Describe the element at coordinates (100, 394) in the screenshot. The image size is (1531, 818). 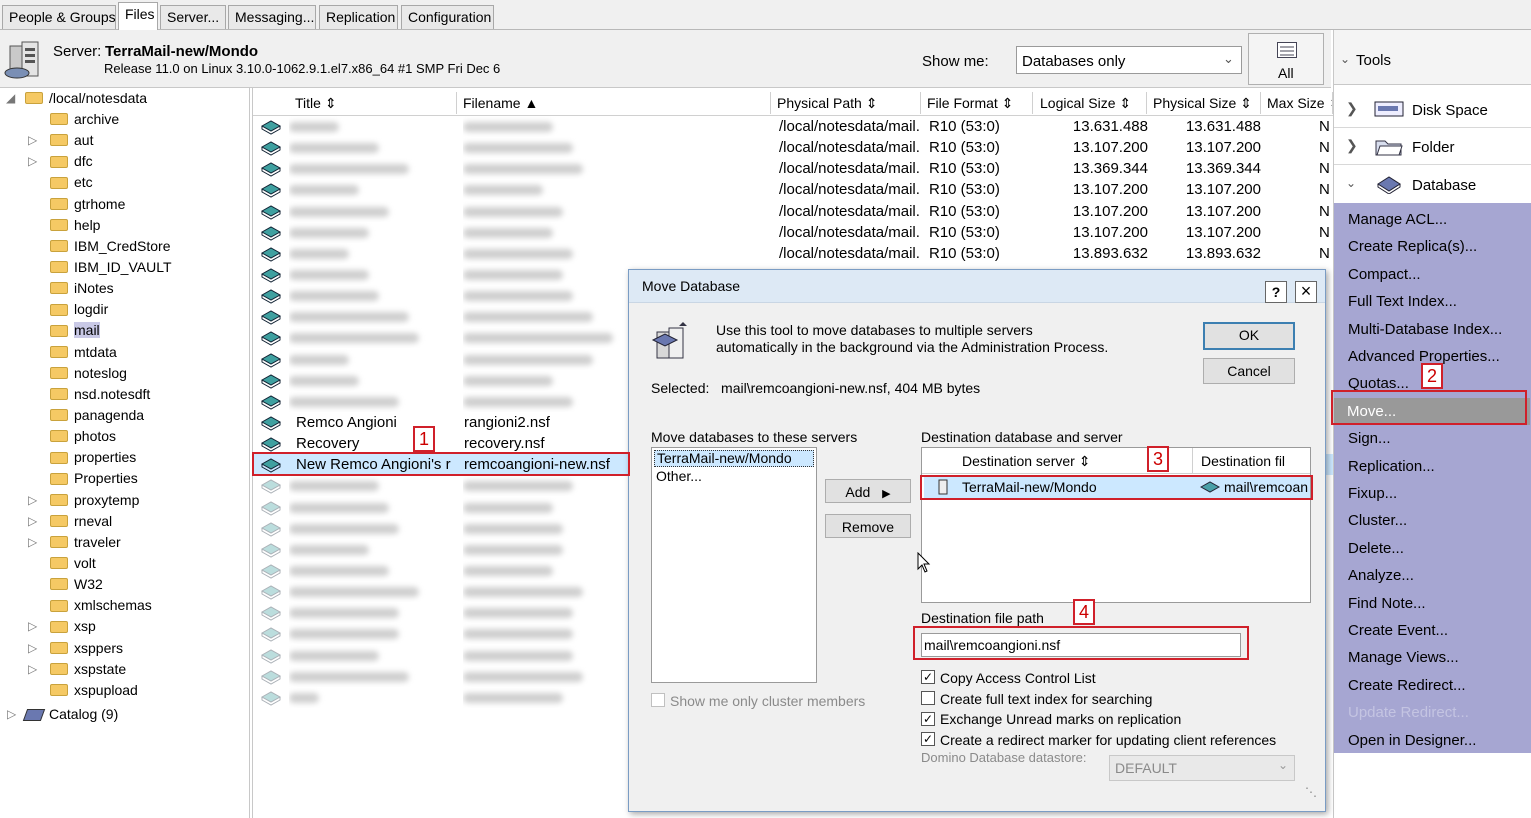
I see `tree-item: nsd.notesdft` at that location.